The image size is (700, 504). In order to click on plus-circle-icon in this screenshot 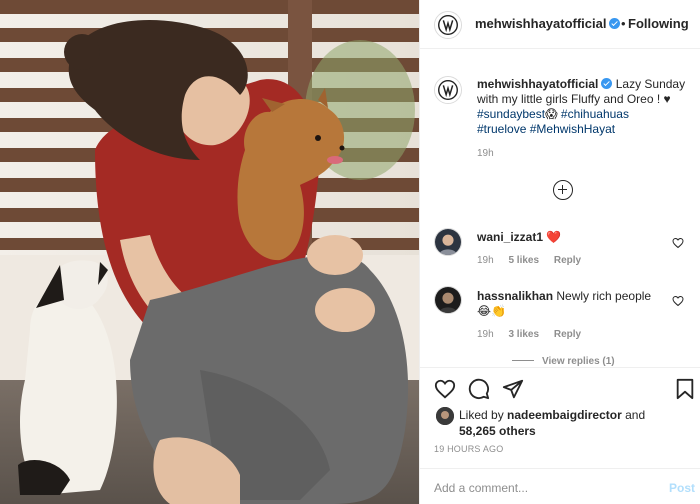, I will do `click(563, 190)`.